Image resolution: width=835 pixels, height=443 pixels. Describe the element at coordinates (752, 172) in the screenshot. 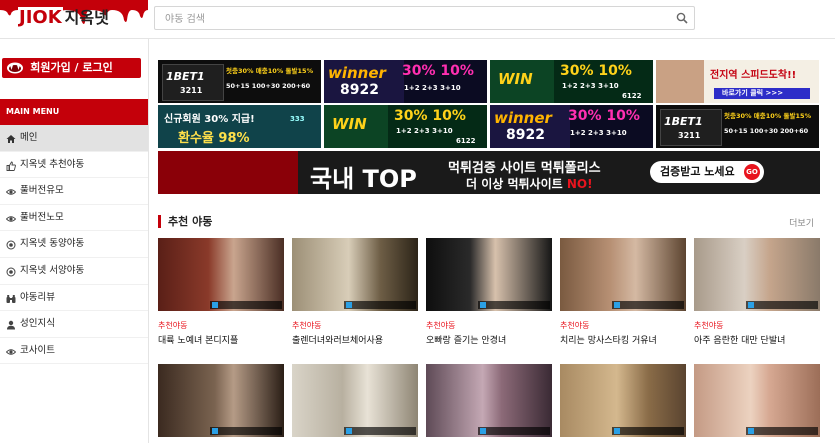

I see `go-badge: GO` at that location.